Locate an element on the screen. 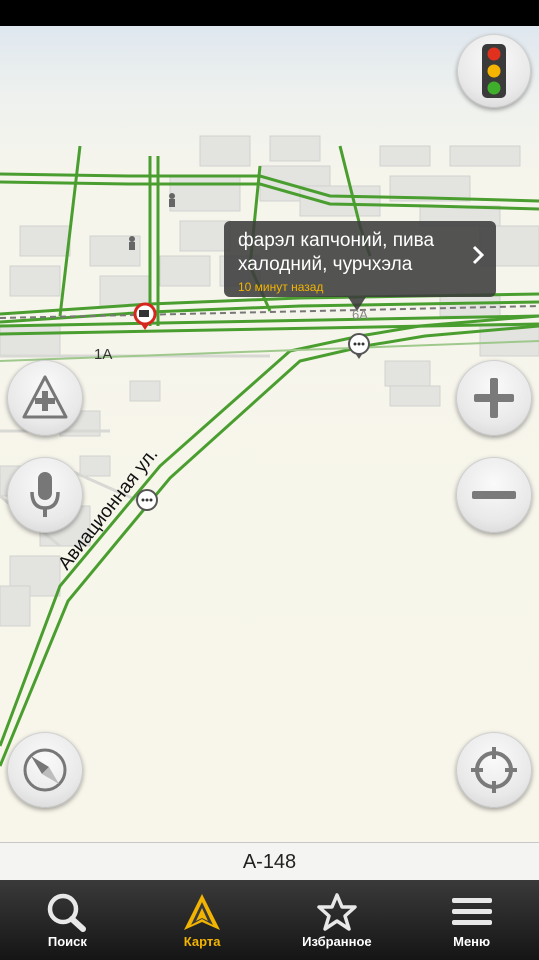  bottom-tab-bar: Поиск Карта Избранное Меню is located at coordinates (269, 920).